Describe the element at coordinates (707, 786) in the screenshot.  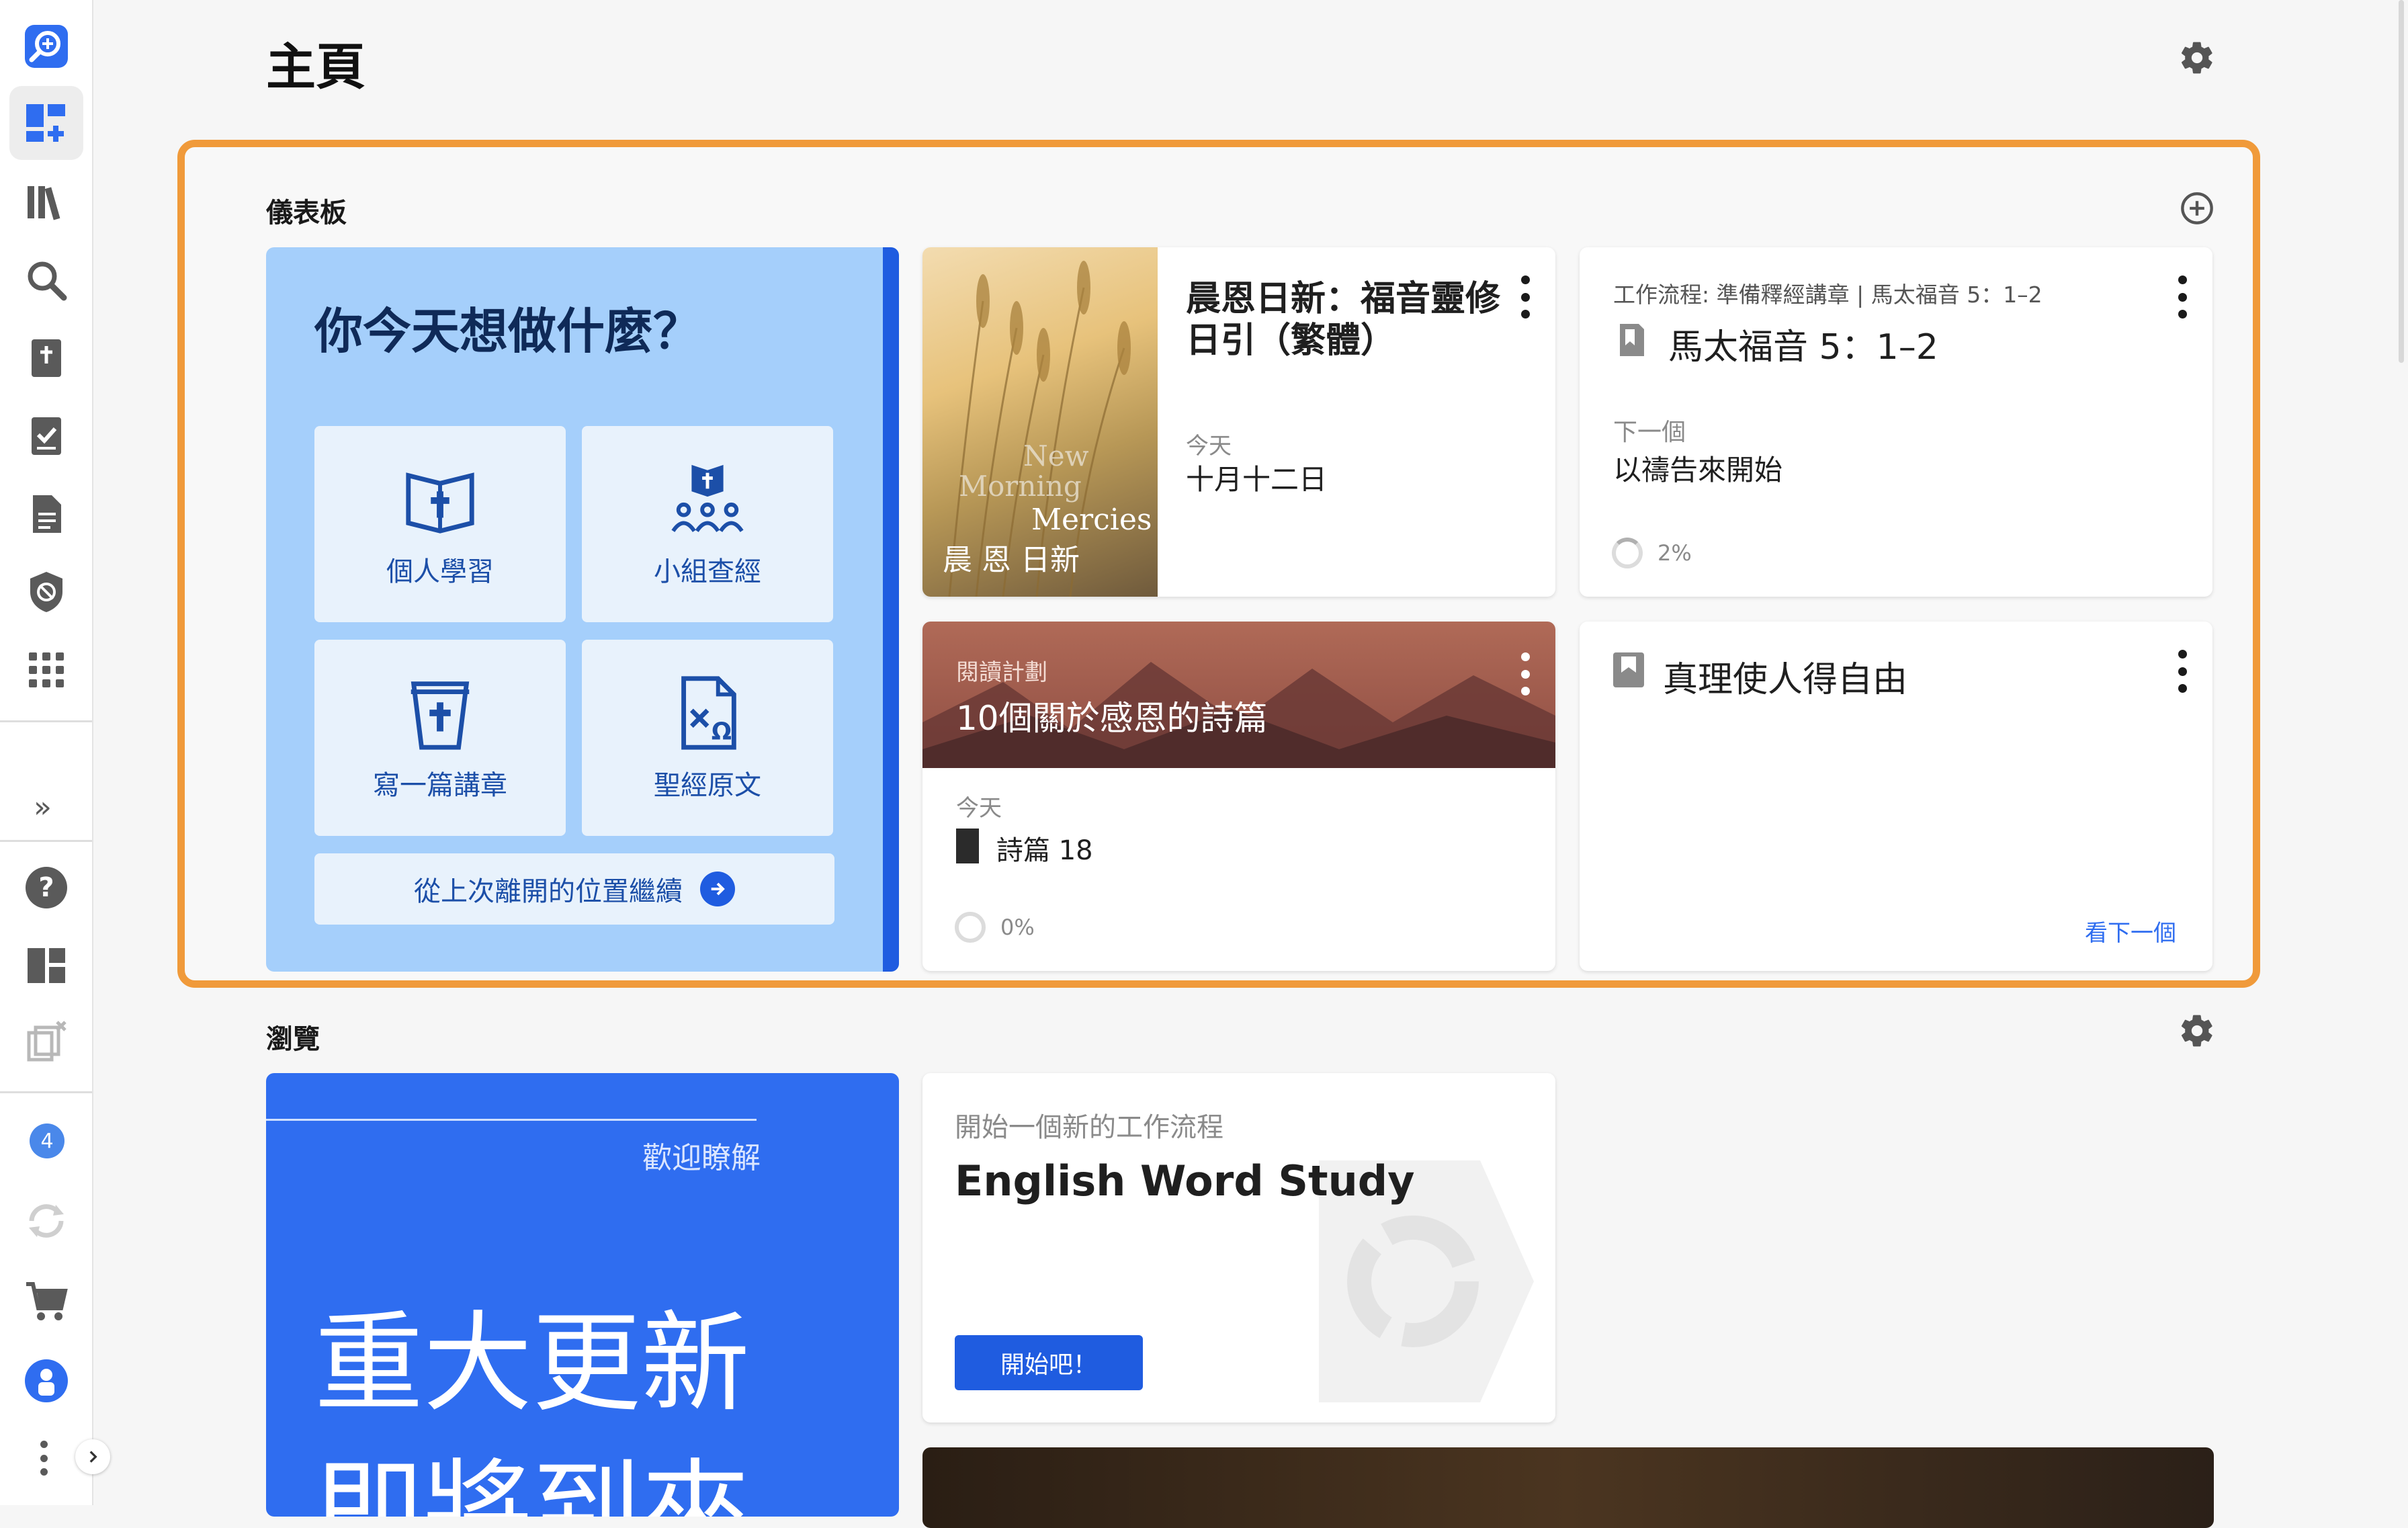
I see `tile-label: 聖經原文` at that location.